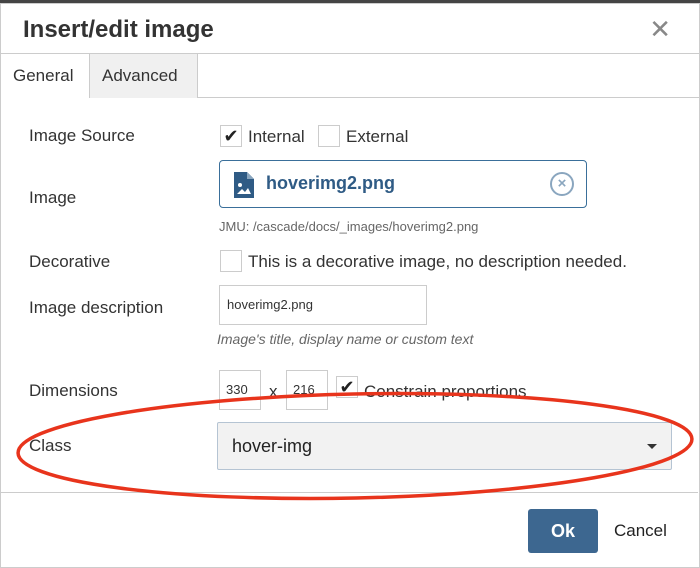 Image resolution: width=700 pixels, height=568 pixels. I want to click on image-description-input: hoverimg2.png, so click(323, 305).